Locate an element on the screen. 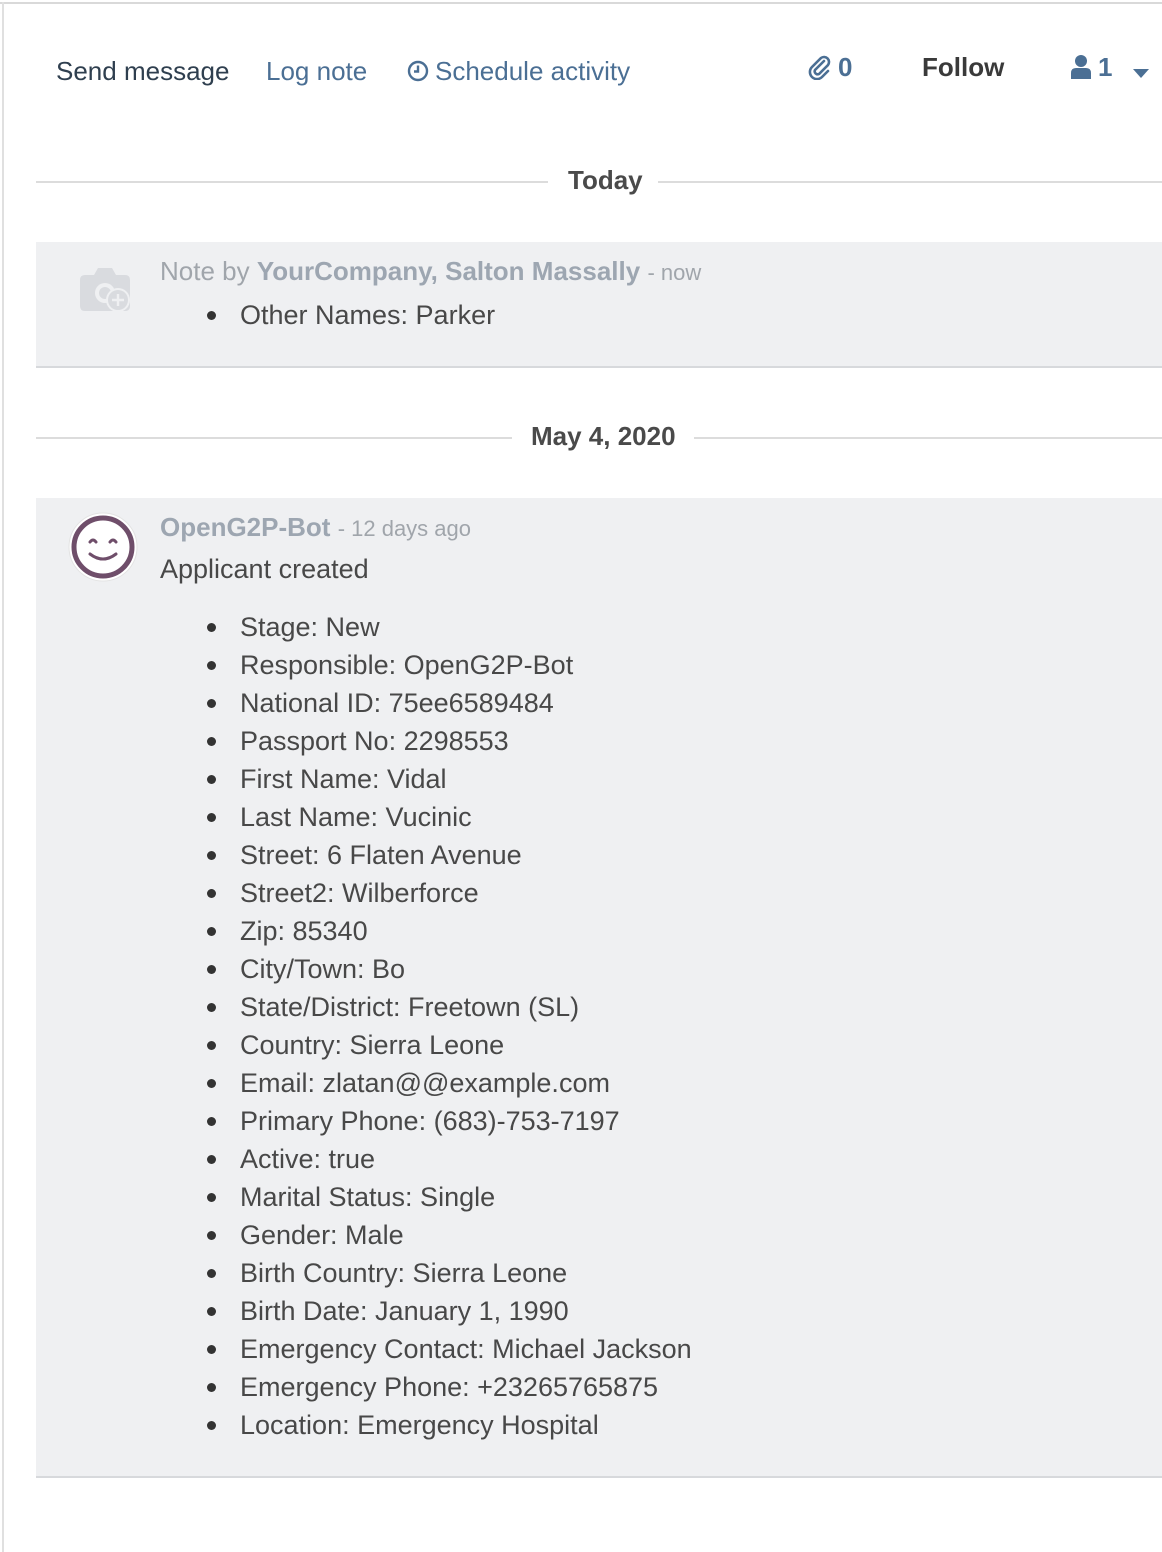 Image resolution: width=1162 pixels, height=1552 pixels. tracking-value: Active: true is located at coordinates (426, 1159).